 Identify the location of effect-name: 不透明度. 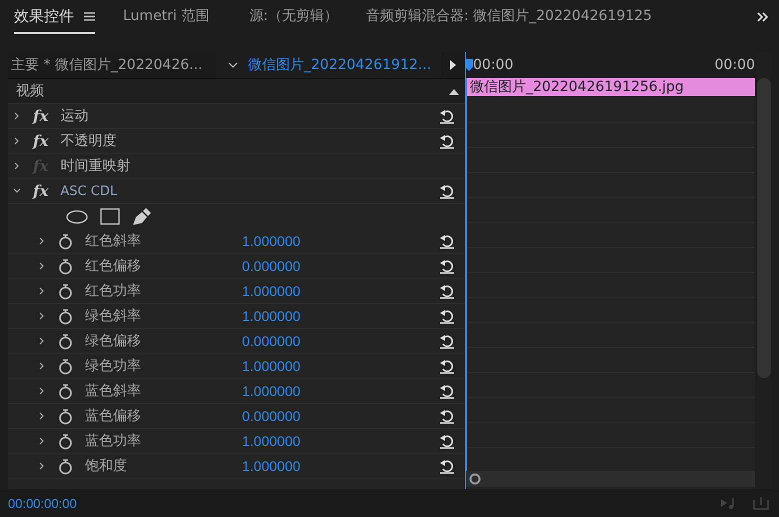
(88, 141).